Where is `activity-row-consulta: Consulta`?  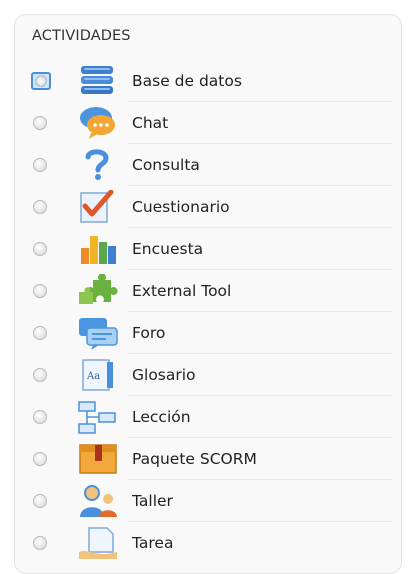 activity-row-consulta: Consulta is located at coordinates (204, 165).